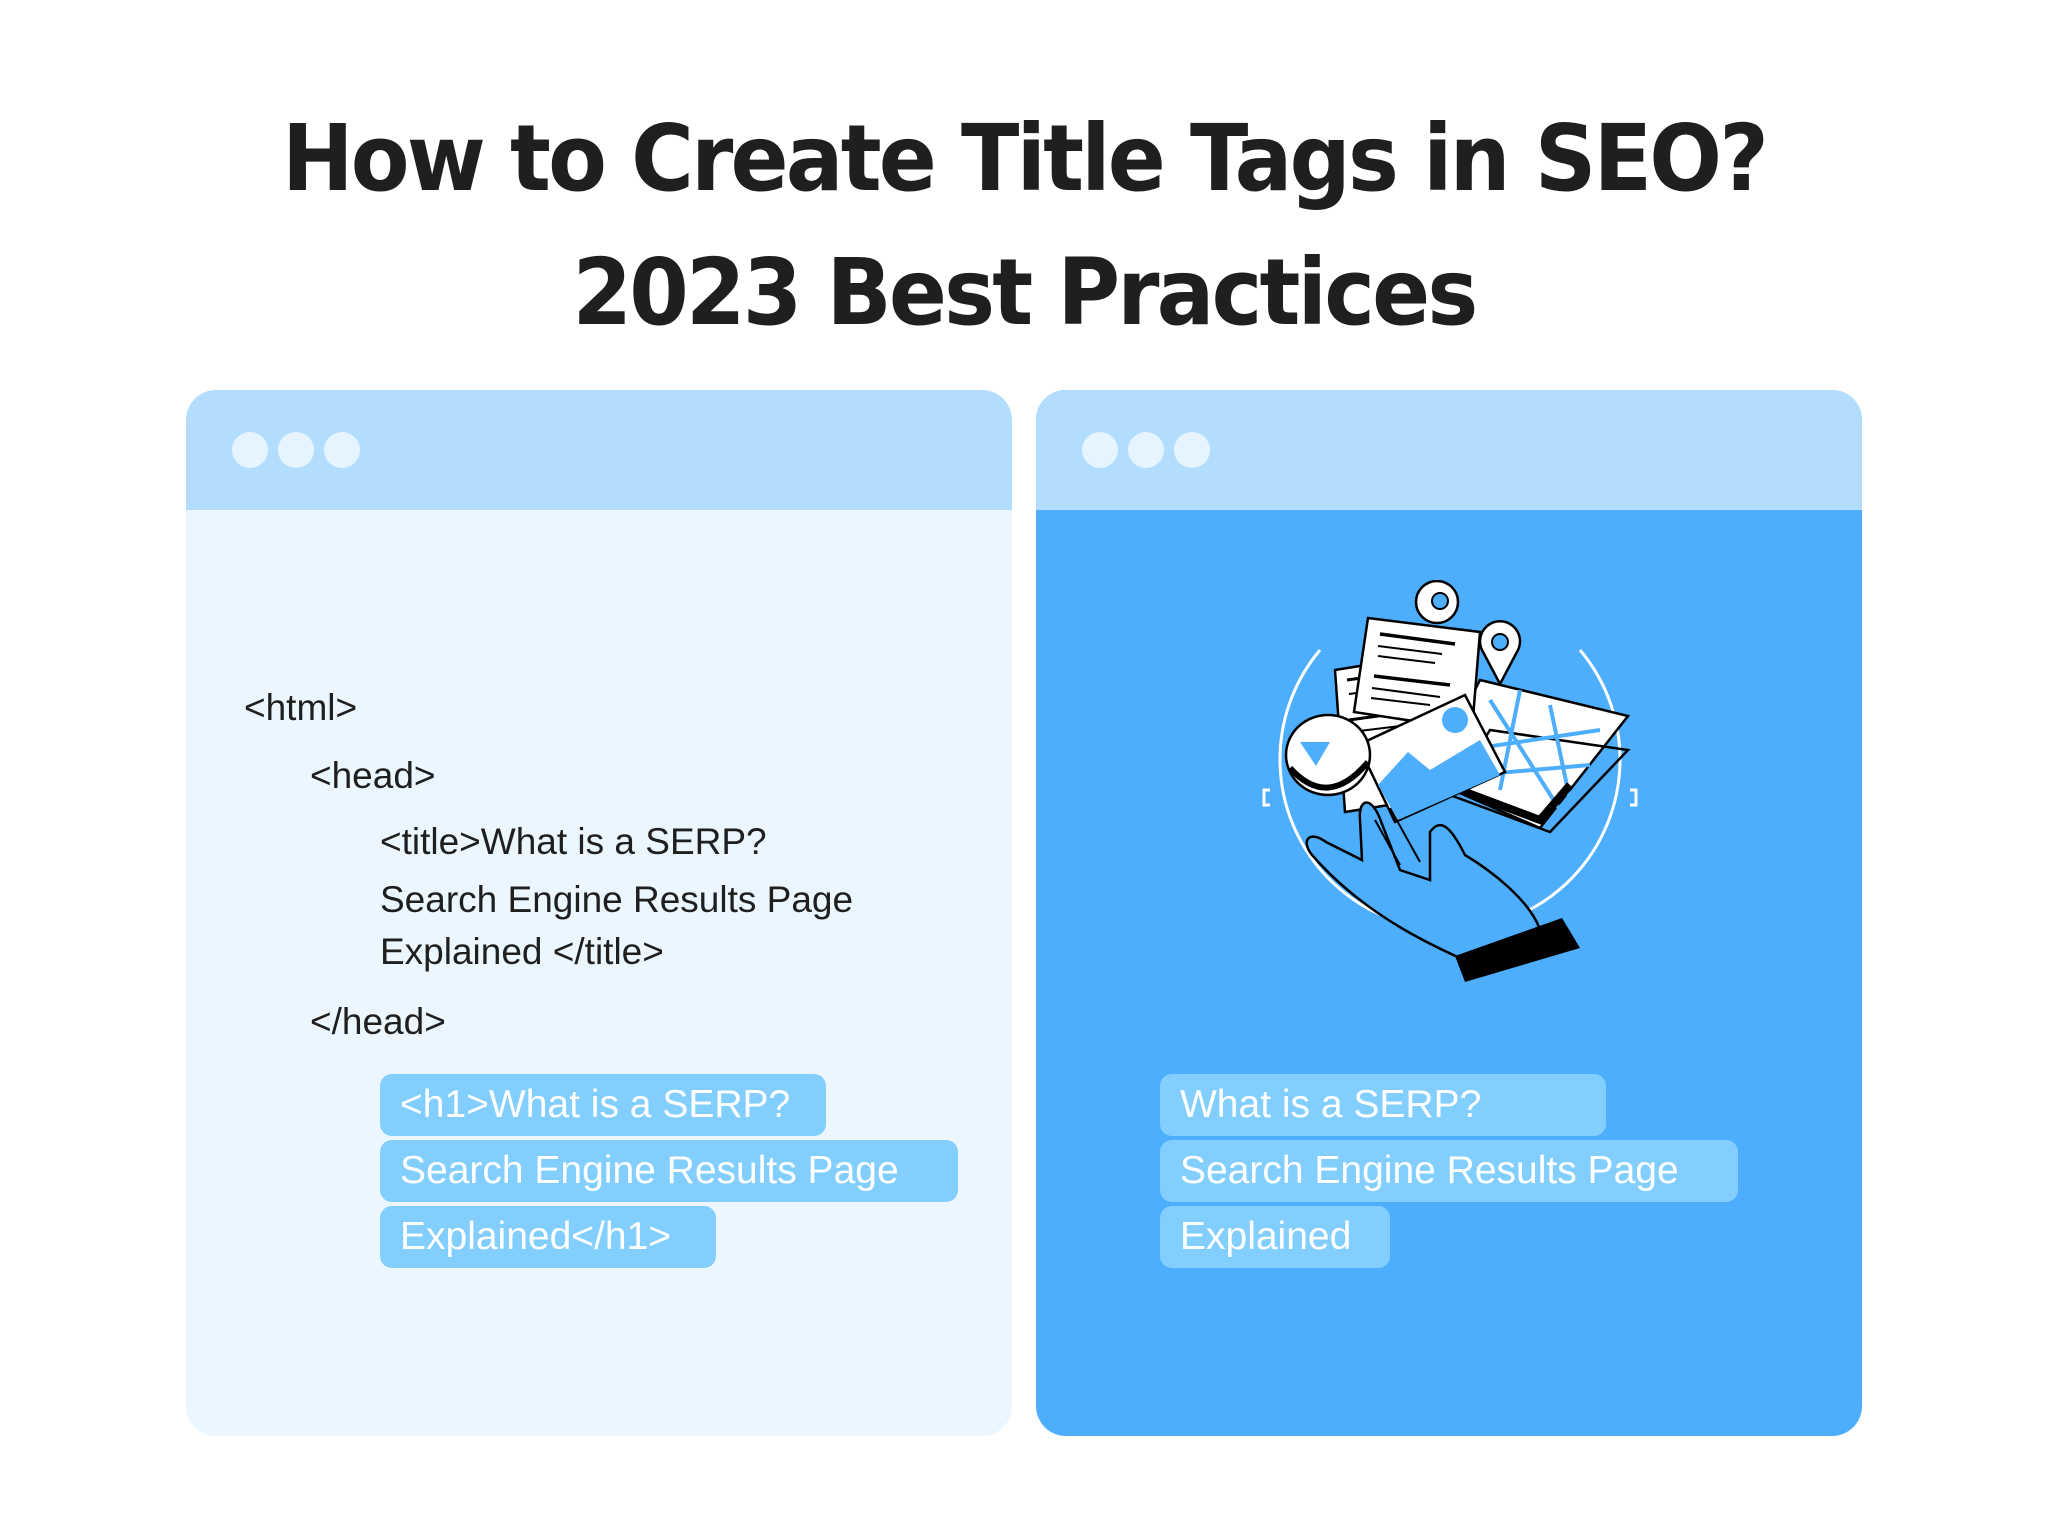 This screenshot has width=2048, height=1536. I want to click on hand-holding-documents-icon, so click(1450, 781).